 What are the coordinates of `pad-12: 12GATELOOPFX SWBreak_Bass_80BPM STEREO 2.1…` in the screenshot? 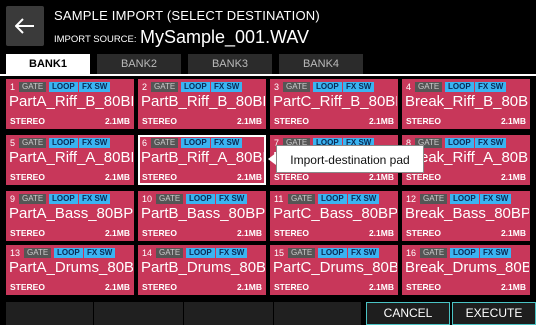 It's located at (466, 216).